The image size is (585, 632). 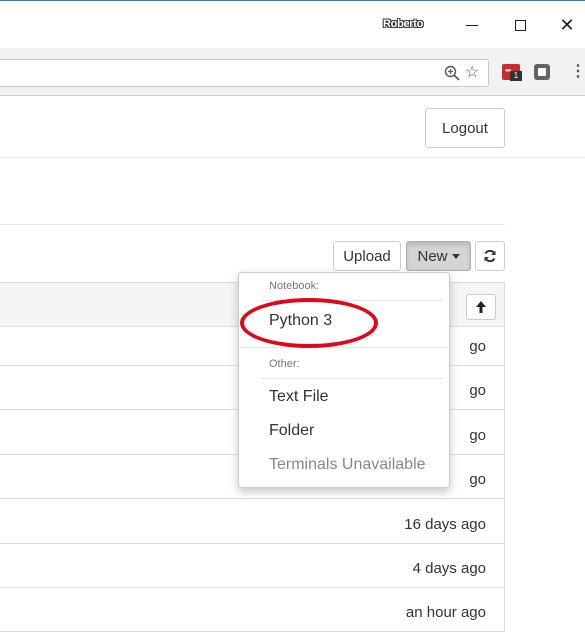 I want to click on minimize-button, so click(x=472, y=25).